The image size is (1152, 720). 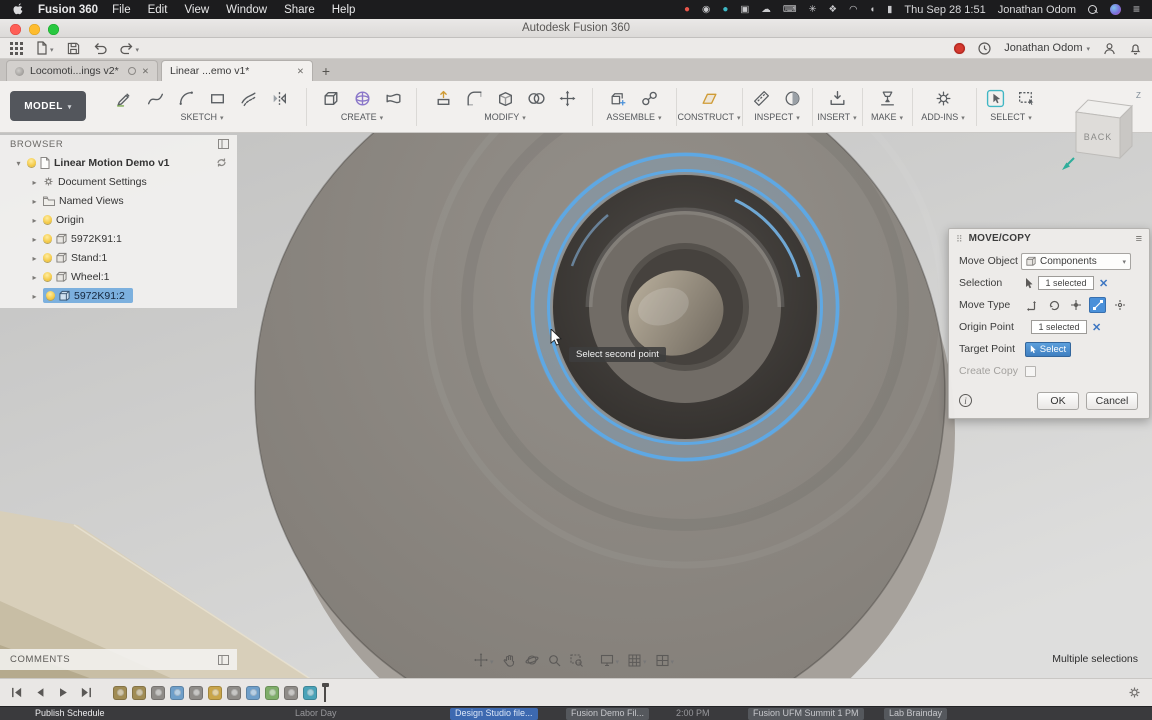 I want to click on joint-button, so click(x=650, y=98).